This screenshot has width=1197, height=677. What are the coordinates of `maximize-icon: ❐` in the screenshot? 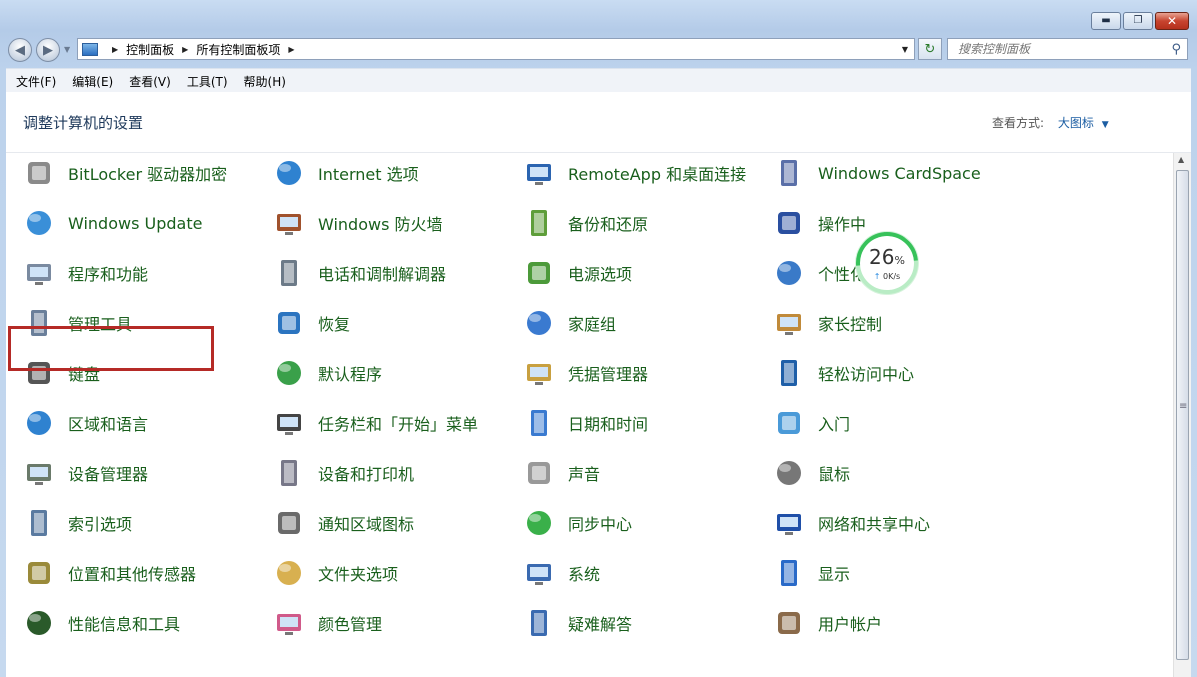 It's located at (1138, 20).